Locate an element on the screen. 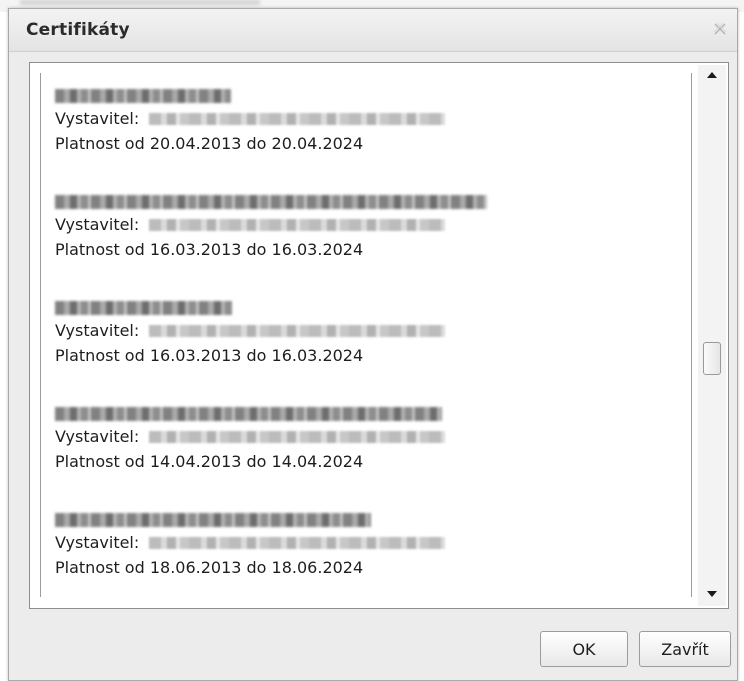 The image size is (744, 681). vertical-scrollbar is located at coordinates (712, 335).